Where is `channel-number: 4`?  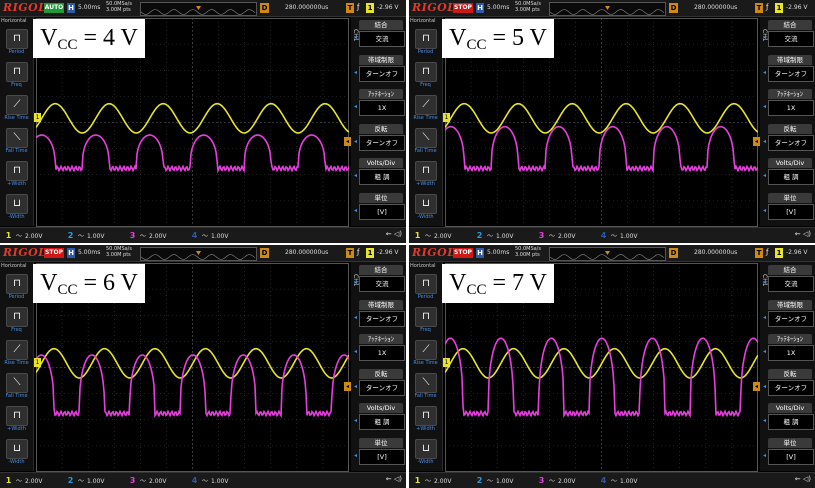 channel-number: 4 is located at coordinates (194, 480).